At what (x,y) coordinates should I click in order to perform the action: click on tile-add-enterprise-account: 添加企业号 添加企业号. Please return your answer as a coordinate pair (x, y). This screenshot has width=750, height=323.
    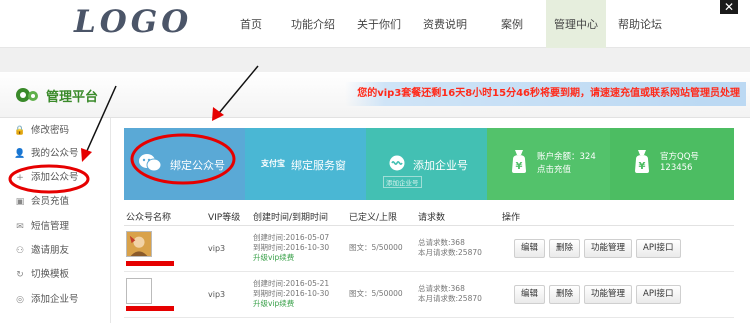
    Looking at the image, I should click on (426, 164).